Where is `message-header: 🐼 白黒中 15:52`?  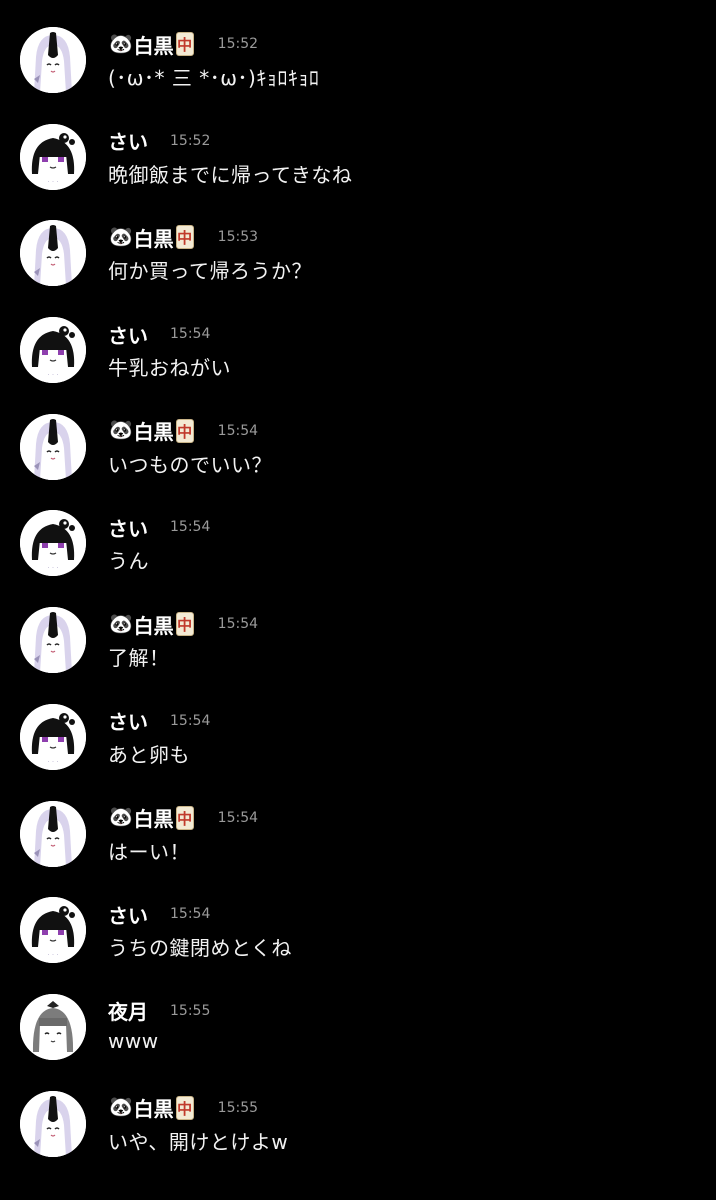
message-header: 🐼 白黒中 15:52 is located at coordinates (183, 44).